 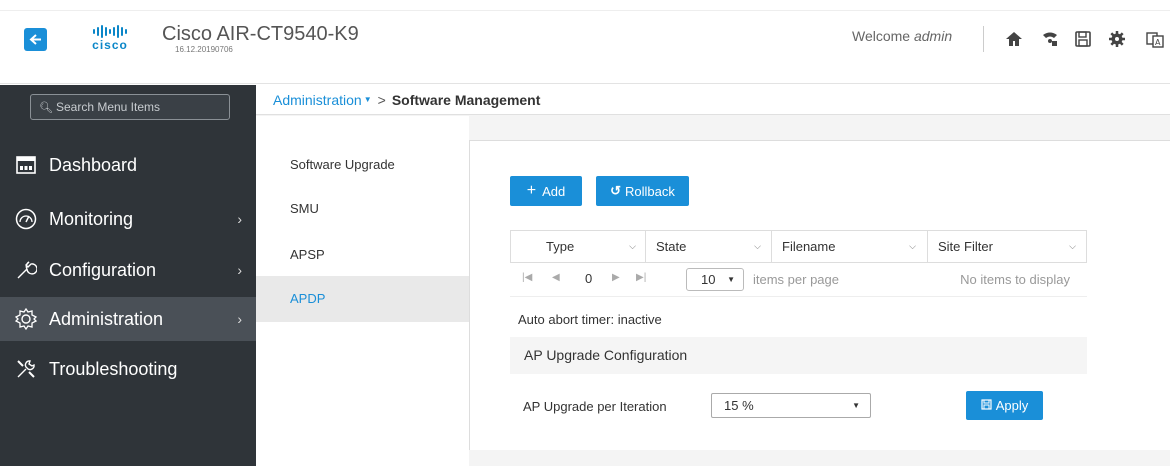 What do you see at coordinates (531, 190) in the screenshot?
I see `plus-icon: +` at bounding box center [531, 190].